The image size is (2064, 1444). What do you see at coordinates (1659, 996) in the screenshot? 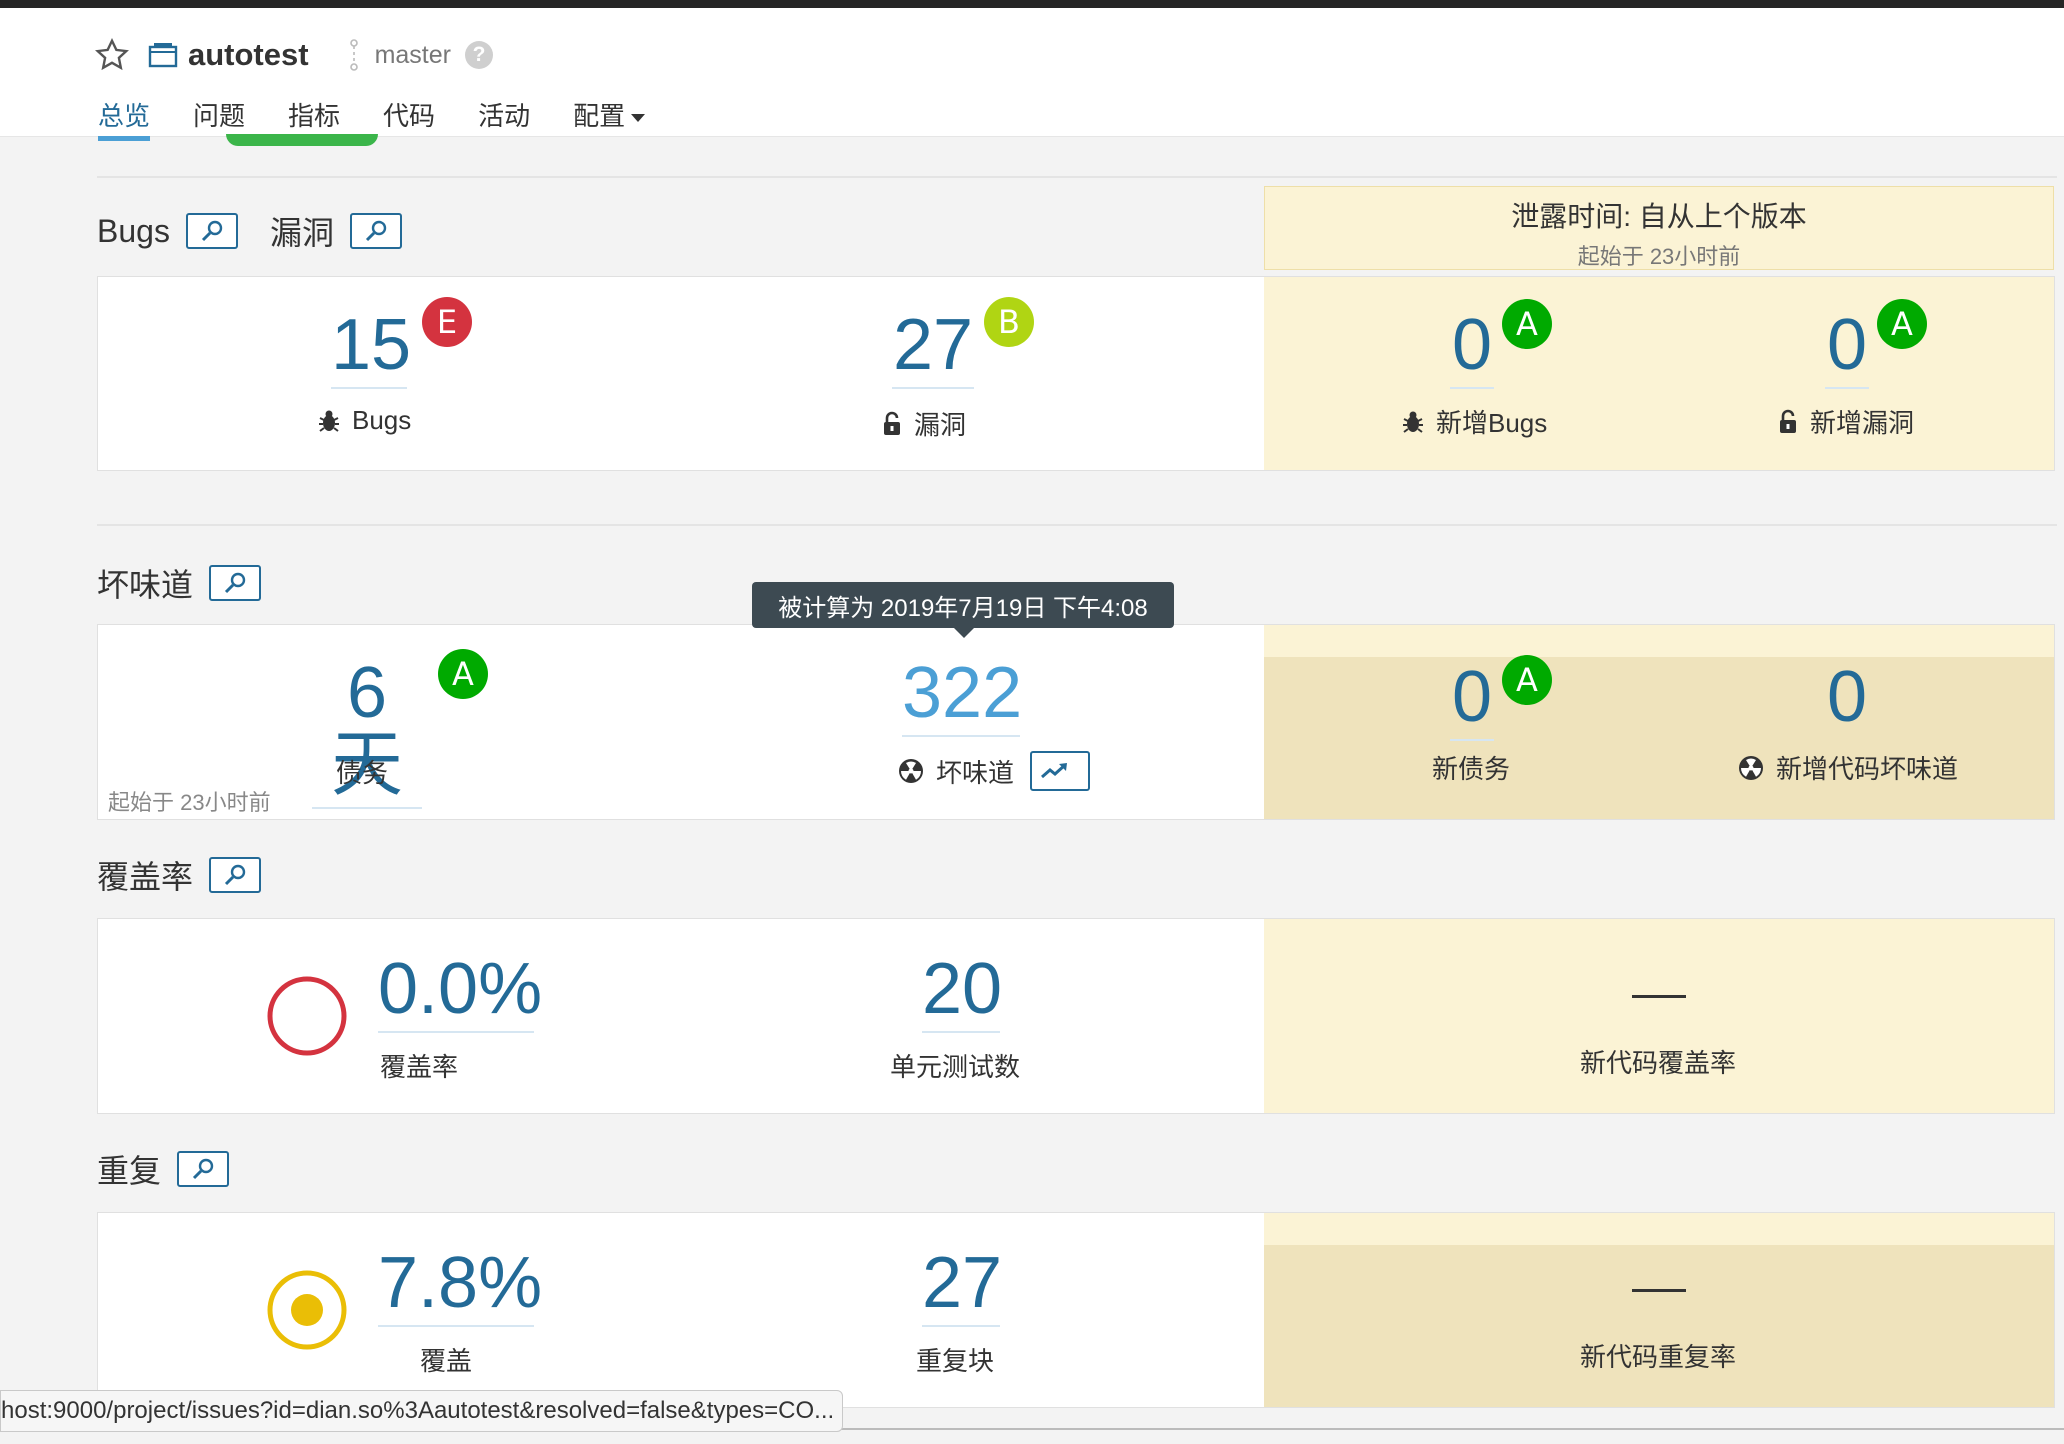
I see `new-coverage-value` at bounding box center [1659, 996].